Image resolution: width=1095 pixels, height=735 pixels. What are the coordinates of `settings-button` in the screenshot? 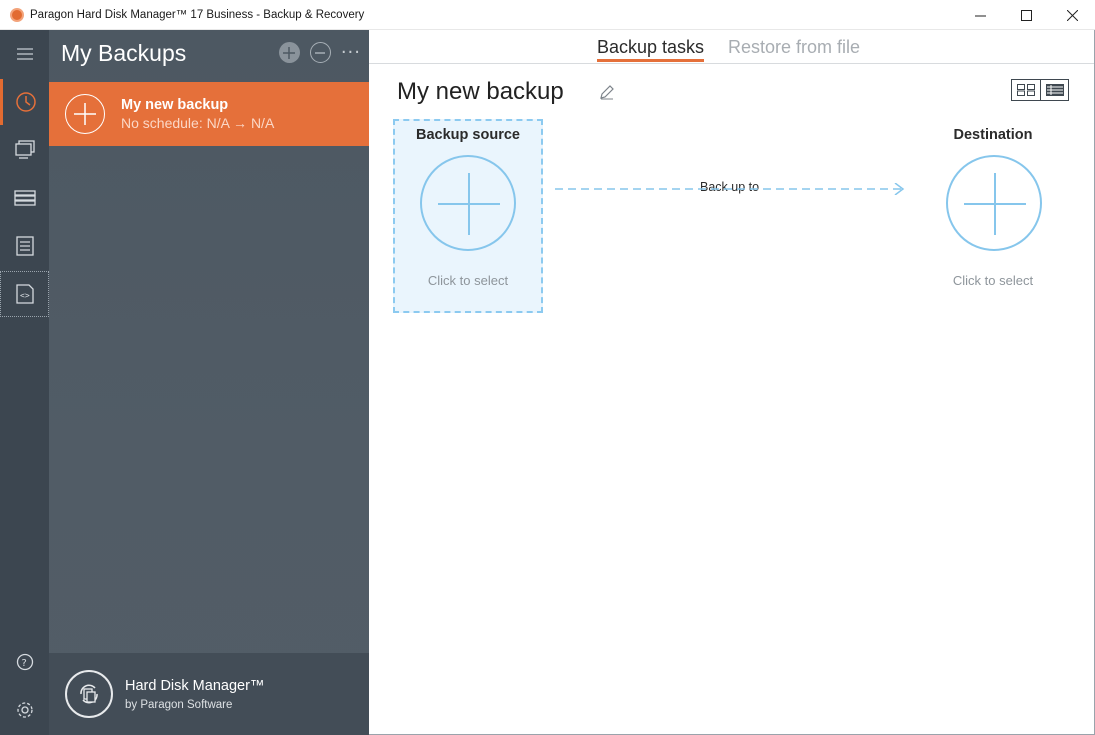 It's located at (24, 710).